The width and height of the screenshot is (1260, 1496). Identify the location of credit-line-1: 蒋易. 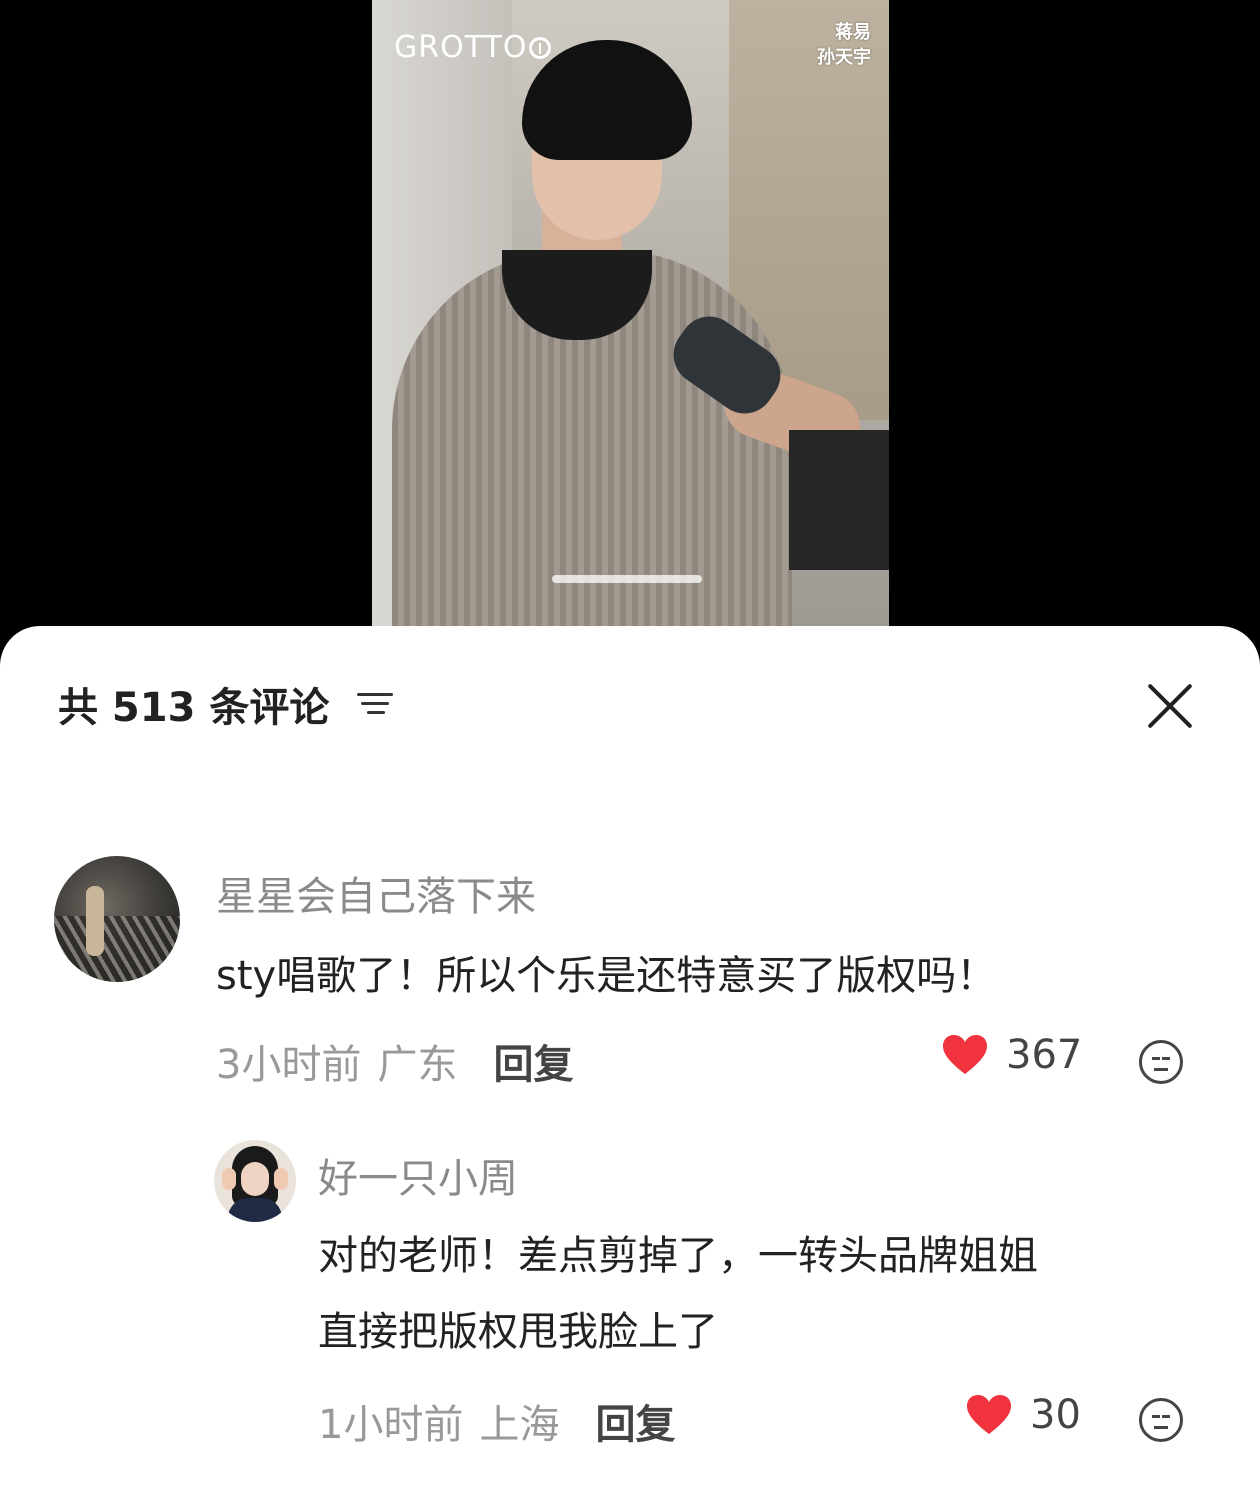
(853, 32).